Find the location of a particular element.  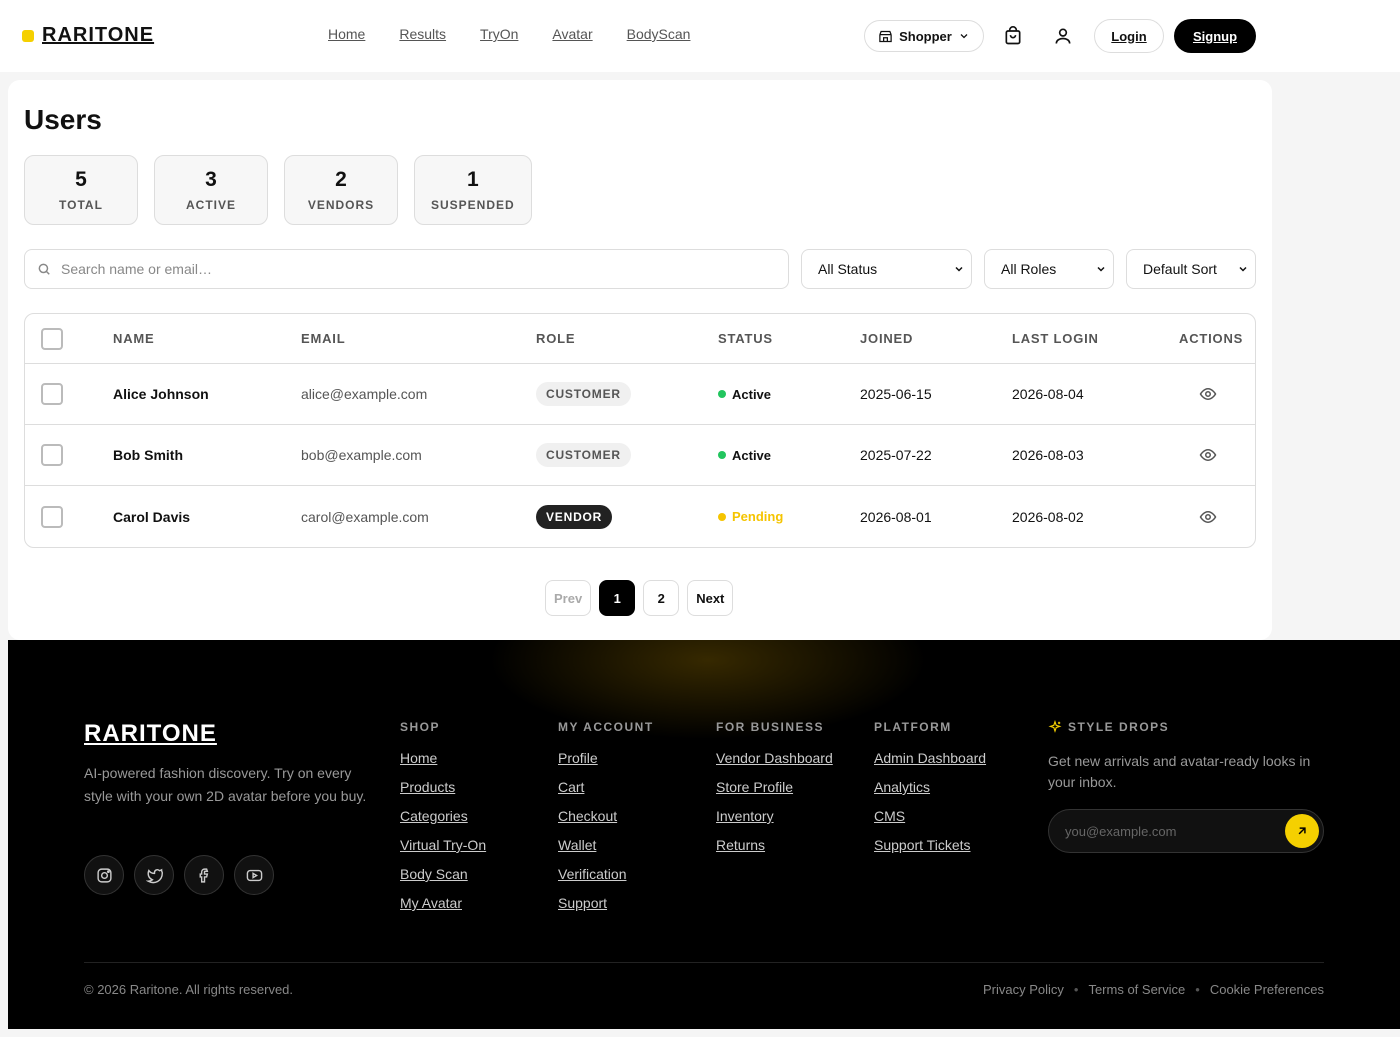

cart-button is located at coordinates (1013, 36).